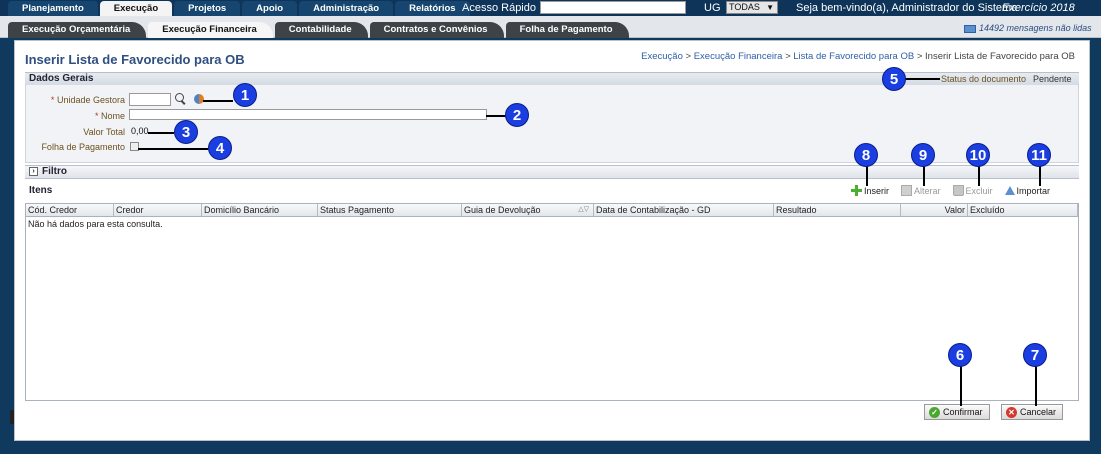 This screenshot has height=454, width=1101. What do you see at coordinates (907, 190) in the screenshot?
I see `edit-icon` at bounding box center [907, 190].